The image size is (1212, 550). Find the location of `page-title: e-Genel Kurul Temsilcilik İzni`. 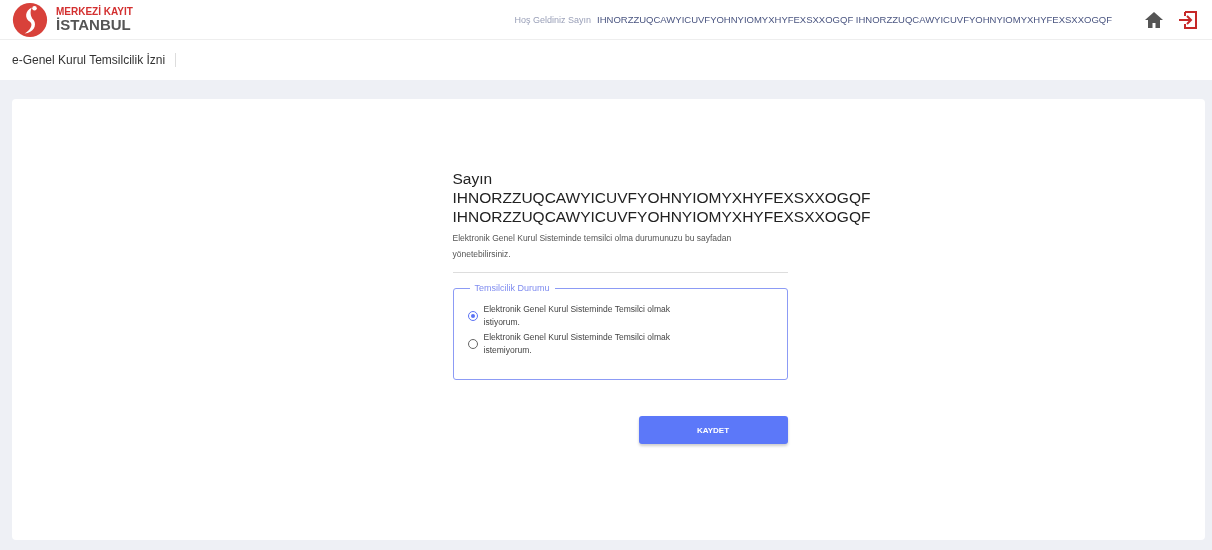

page-title: e-Genel Kurul Temsilcilik İzni is located at coordinates (94, 60).